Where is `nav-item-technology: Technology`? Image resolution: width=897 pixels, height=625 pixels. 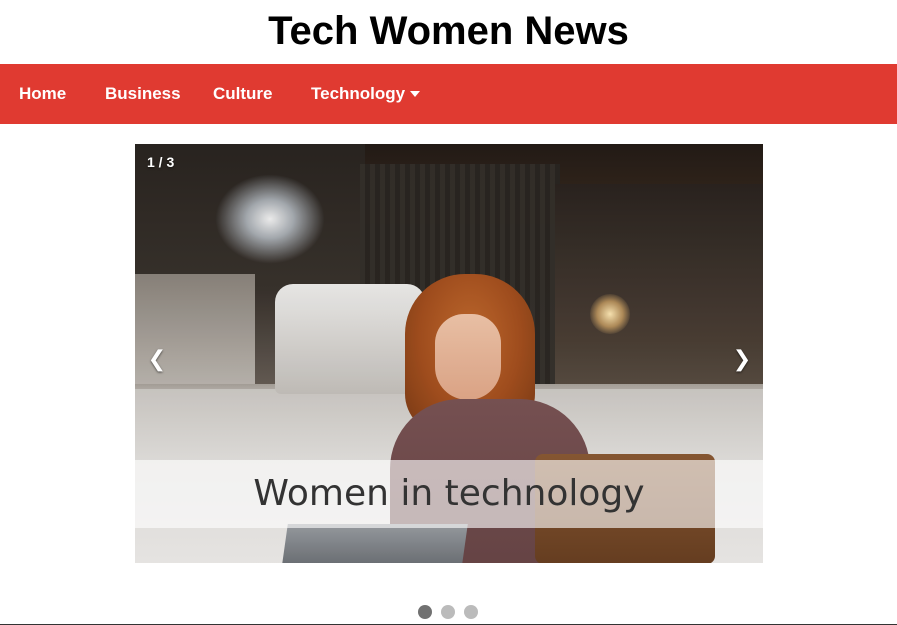 nav-item-technology: Technology is located at coordinates (366, 94).